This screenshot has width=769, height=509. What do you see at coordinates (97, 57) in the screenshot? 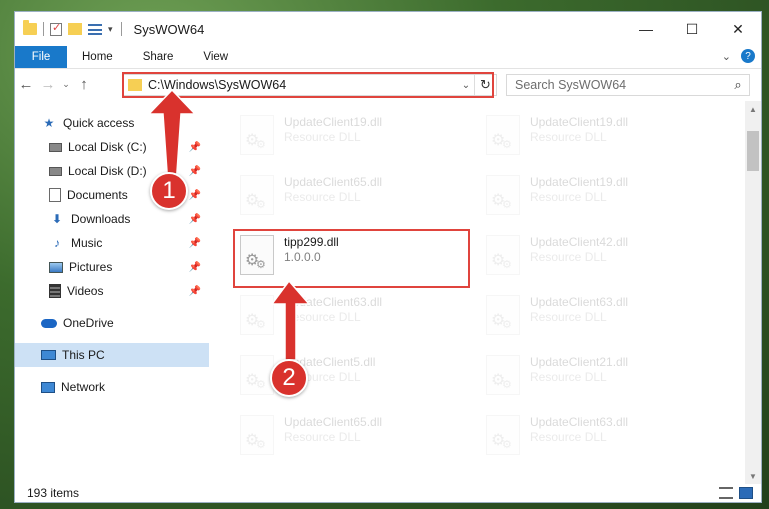
I see `tab-home: Home` at bounding box center [97, 57].